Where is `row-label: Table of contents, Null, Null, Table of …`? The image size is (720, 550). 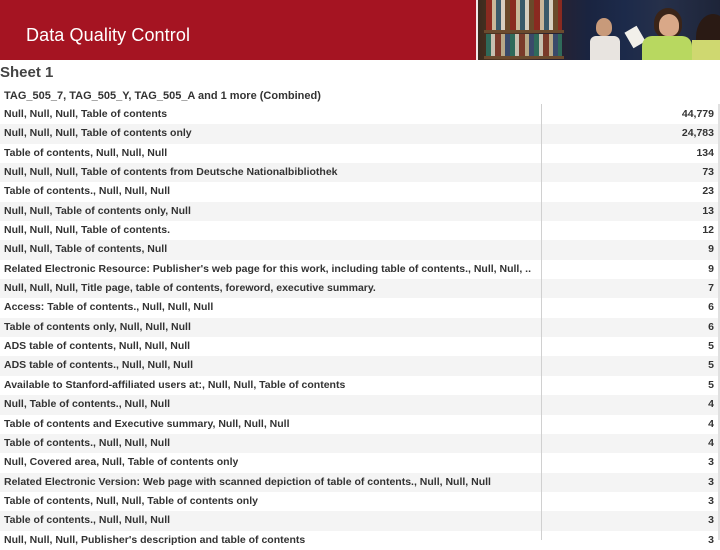 row-label: Table of contents, Null, Null, Table of … is located at coordinates (131, 500).